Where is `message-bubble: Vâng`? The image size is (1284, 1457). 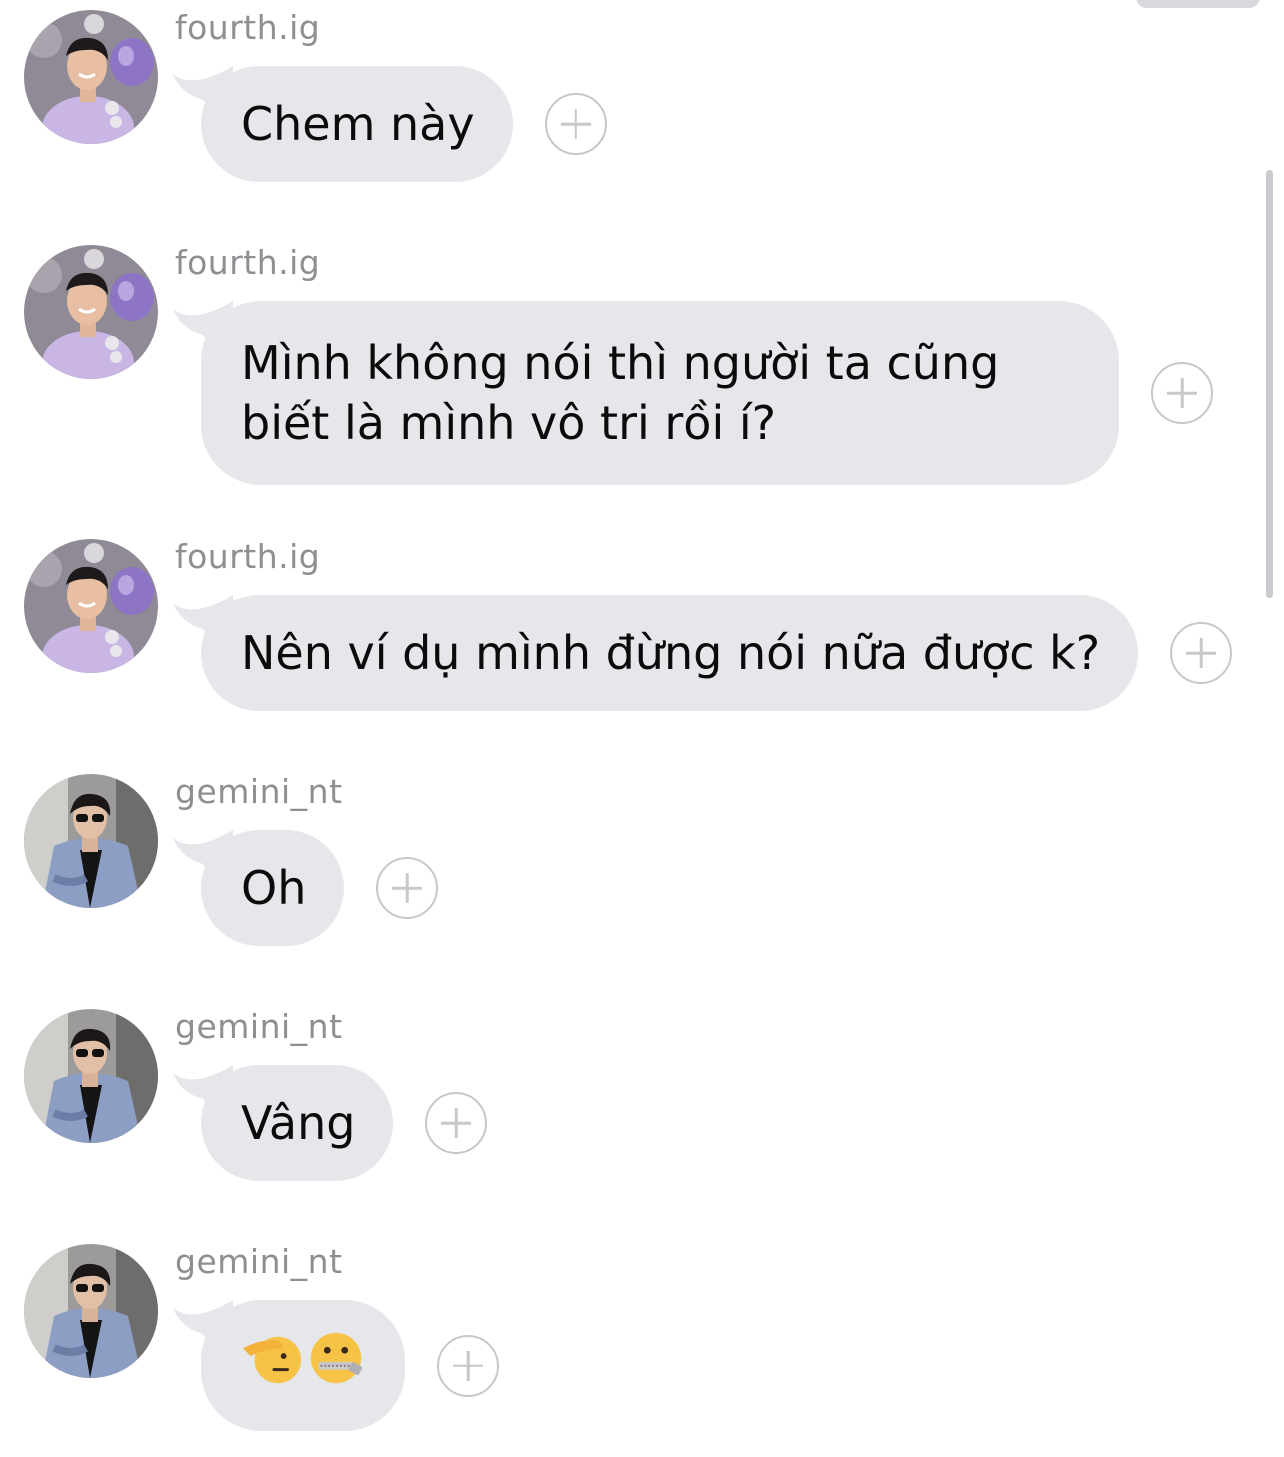 message-bubble: Vâng is located at coordinates (283, 1123).